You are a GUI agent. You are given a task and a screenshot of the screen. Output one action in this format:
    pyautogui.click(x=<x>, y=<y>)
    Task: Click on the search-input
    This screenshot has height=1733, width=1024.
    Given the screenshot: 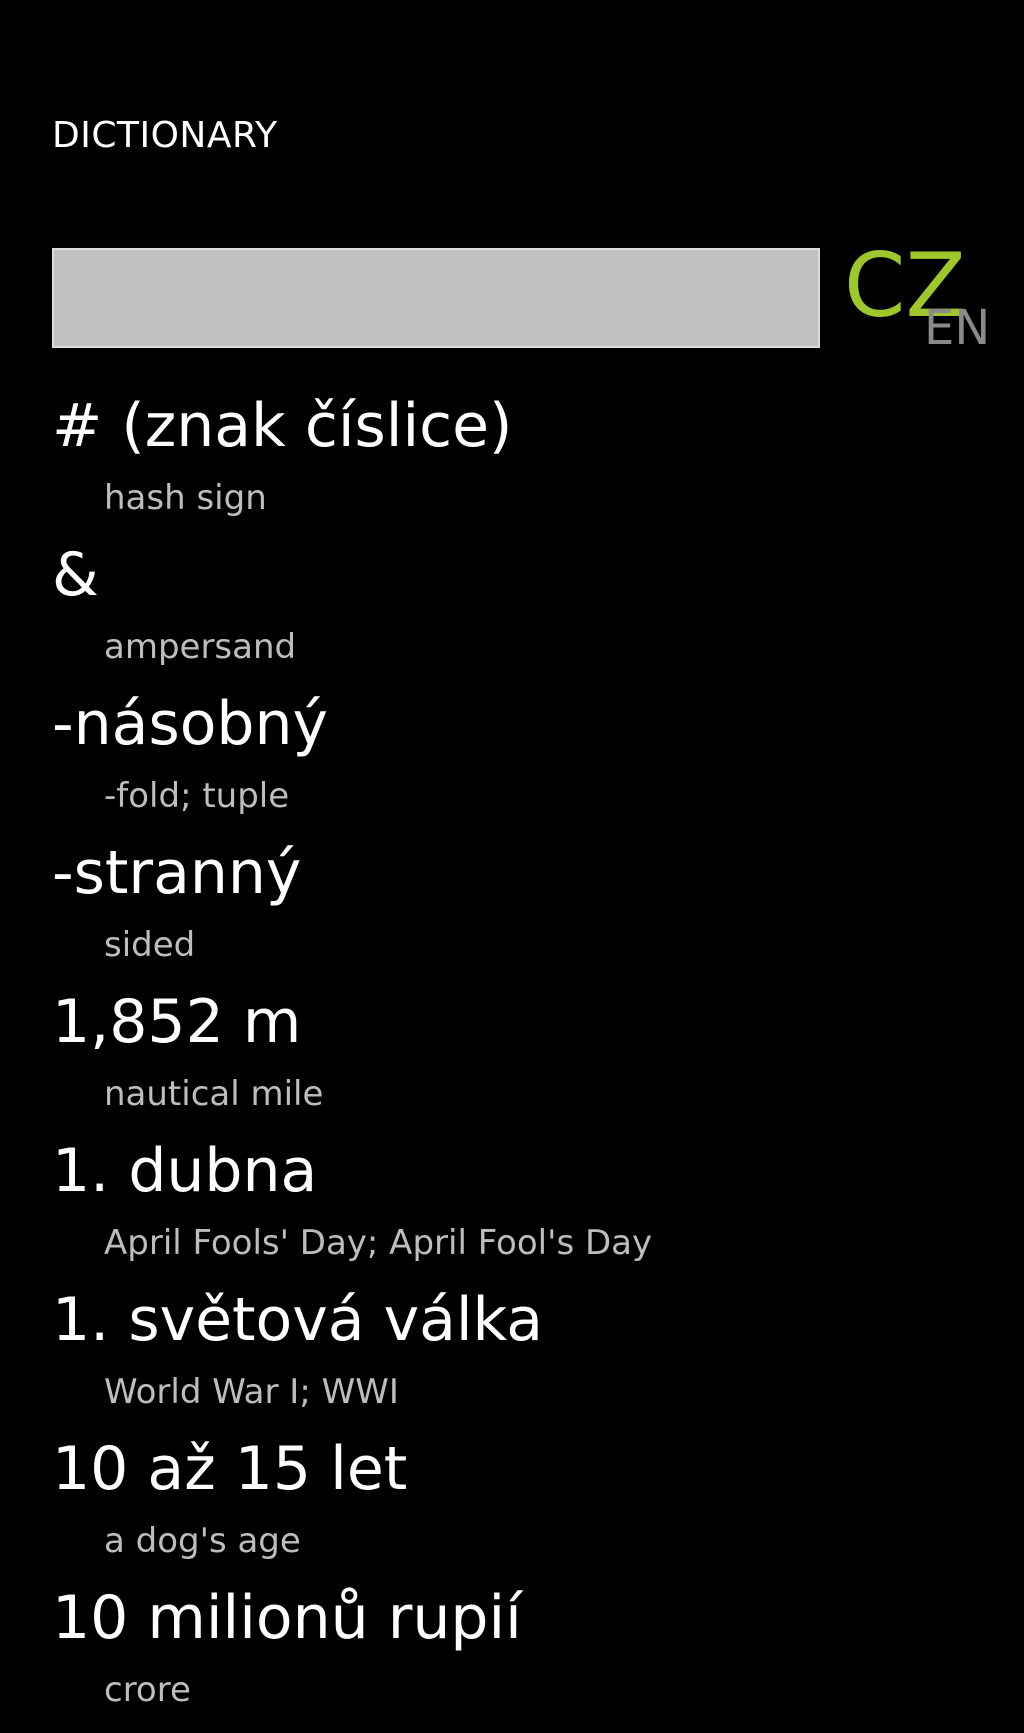 What is the action you would take?
    pyautogui.click(x=436, y=298)
    